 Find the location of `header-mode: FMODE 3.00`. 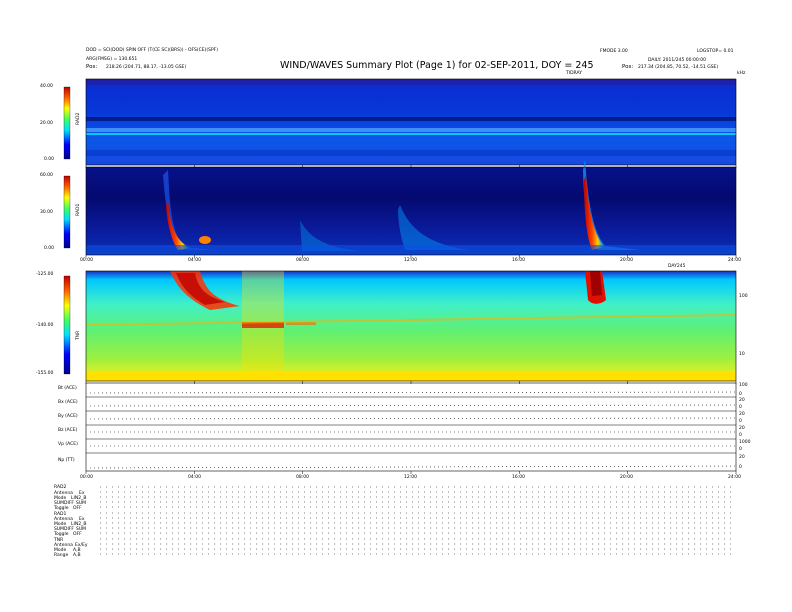

header-mode: FMODE 3.00 is located at coordinates (614, 51).